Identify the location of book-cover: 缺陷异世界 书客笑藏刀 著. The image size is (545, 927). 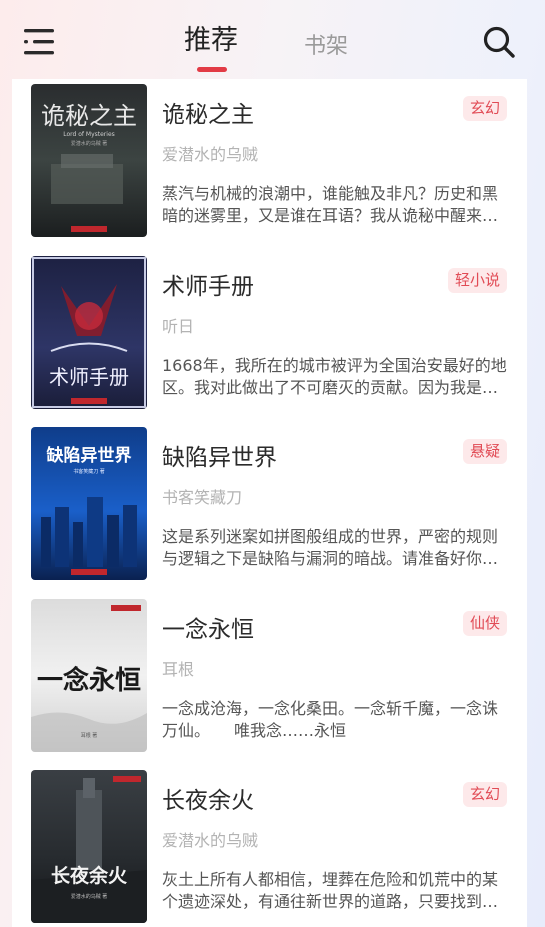
(89, 503).